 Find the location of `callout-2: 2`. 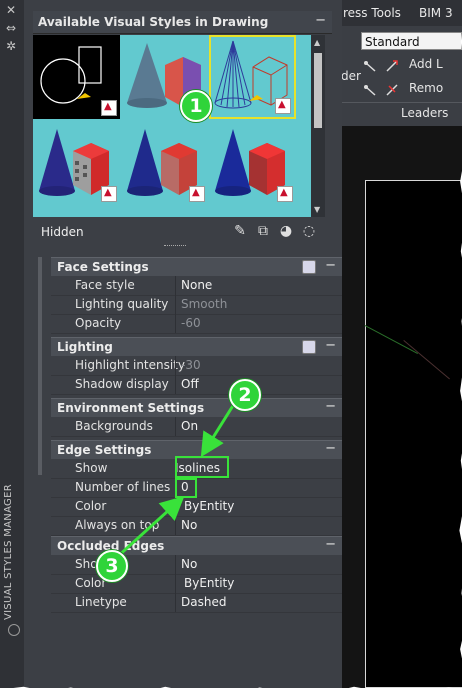

callout-2: 2 is located at coordinates (245, 395).